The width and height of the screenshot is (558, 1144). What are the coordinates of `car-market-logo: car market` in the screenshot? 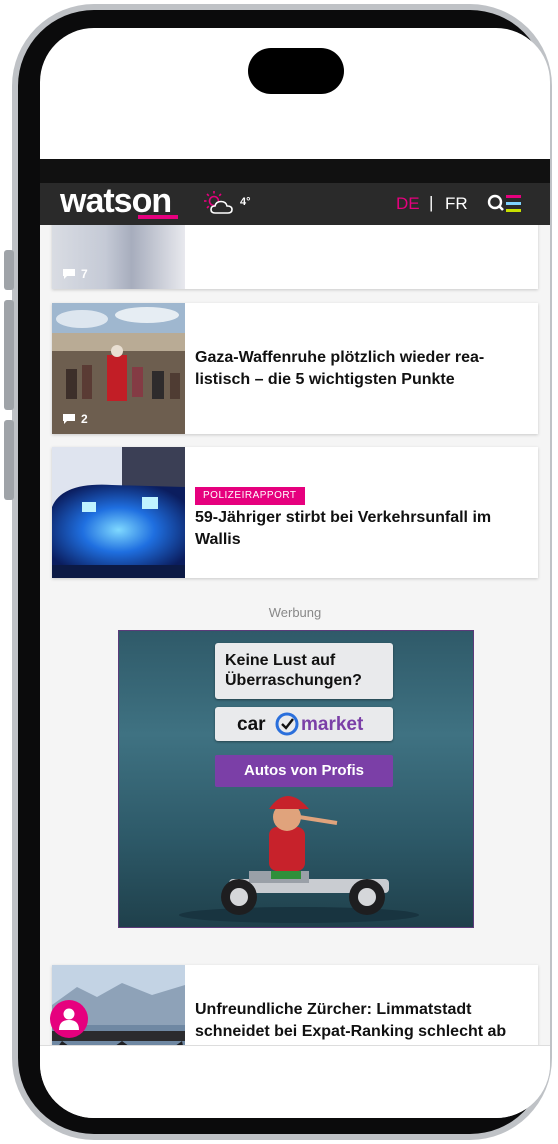 It's located at (300, 724).